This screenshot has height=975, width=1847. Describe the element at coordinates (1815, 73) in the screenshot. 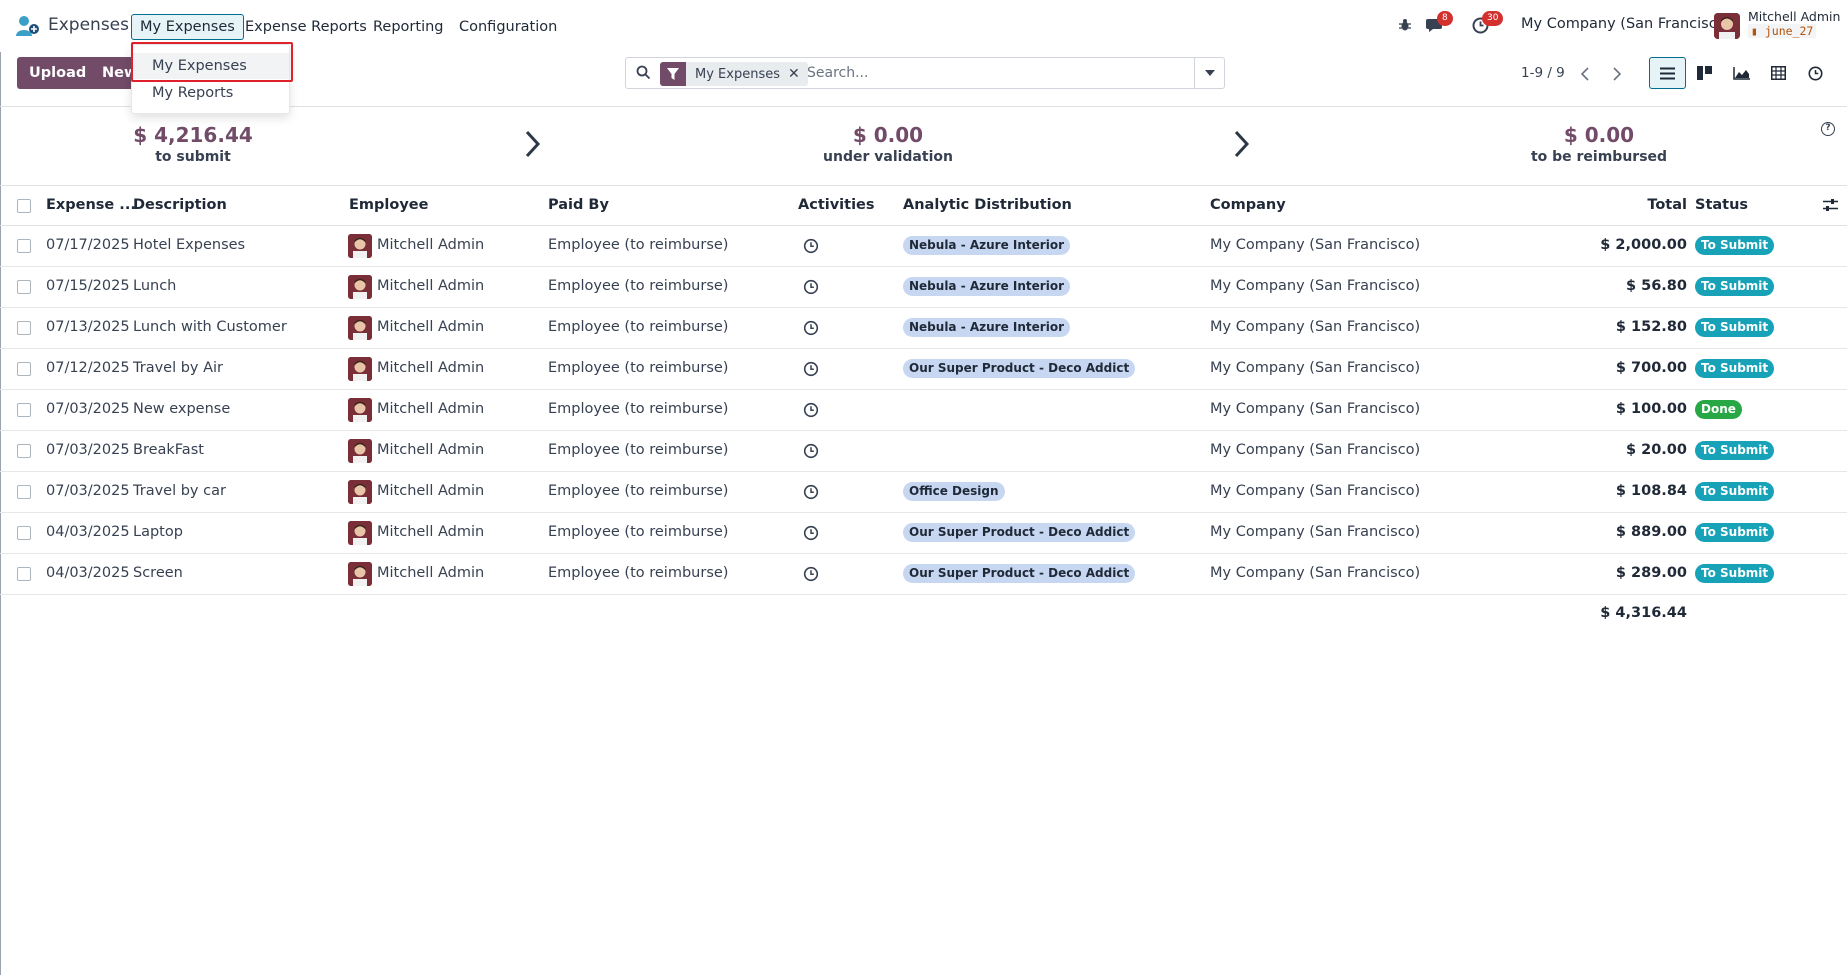

I see `activity-view-button` at that location.